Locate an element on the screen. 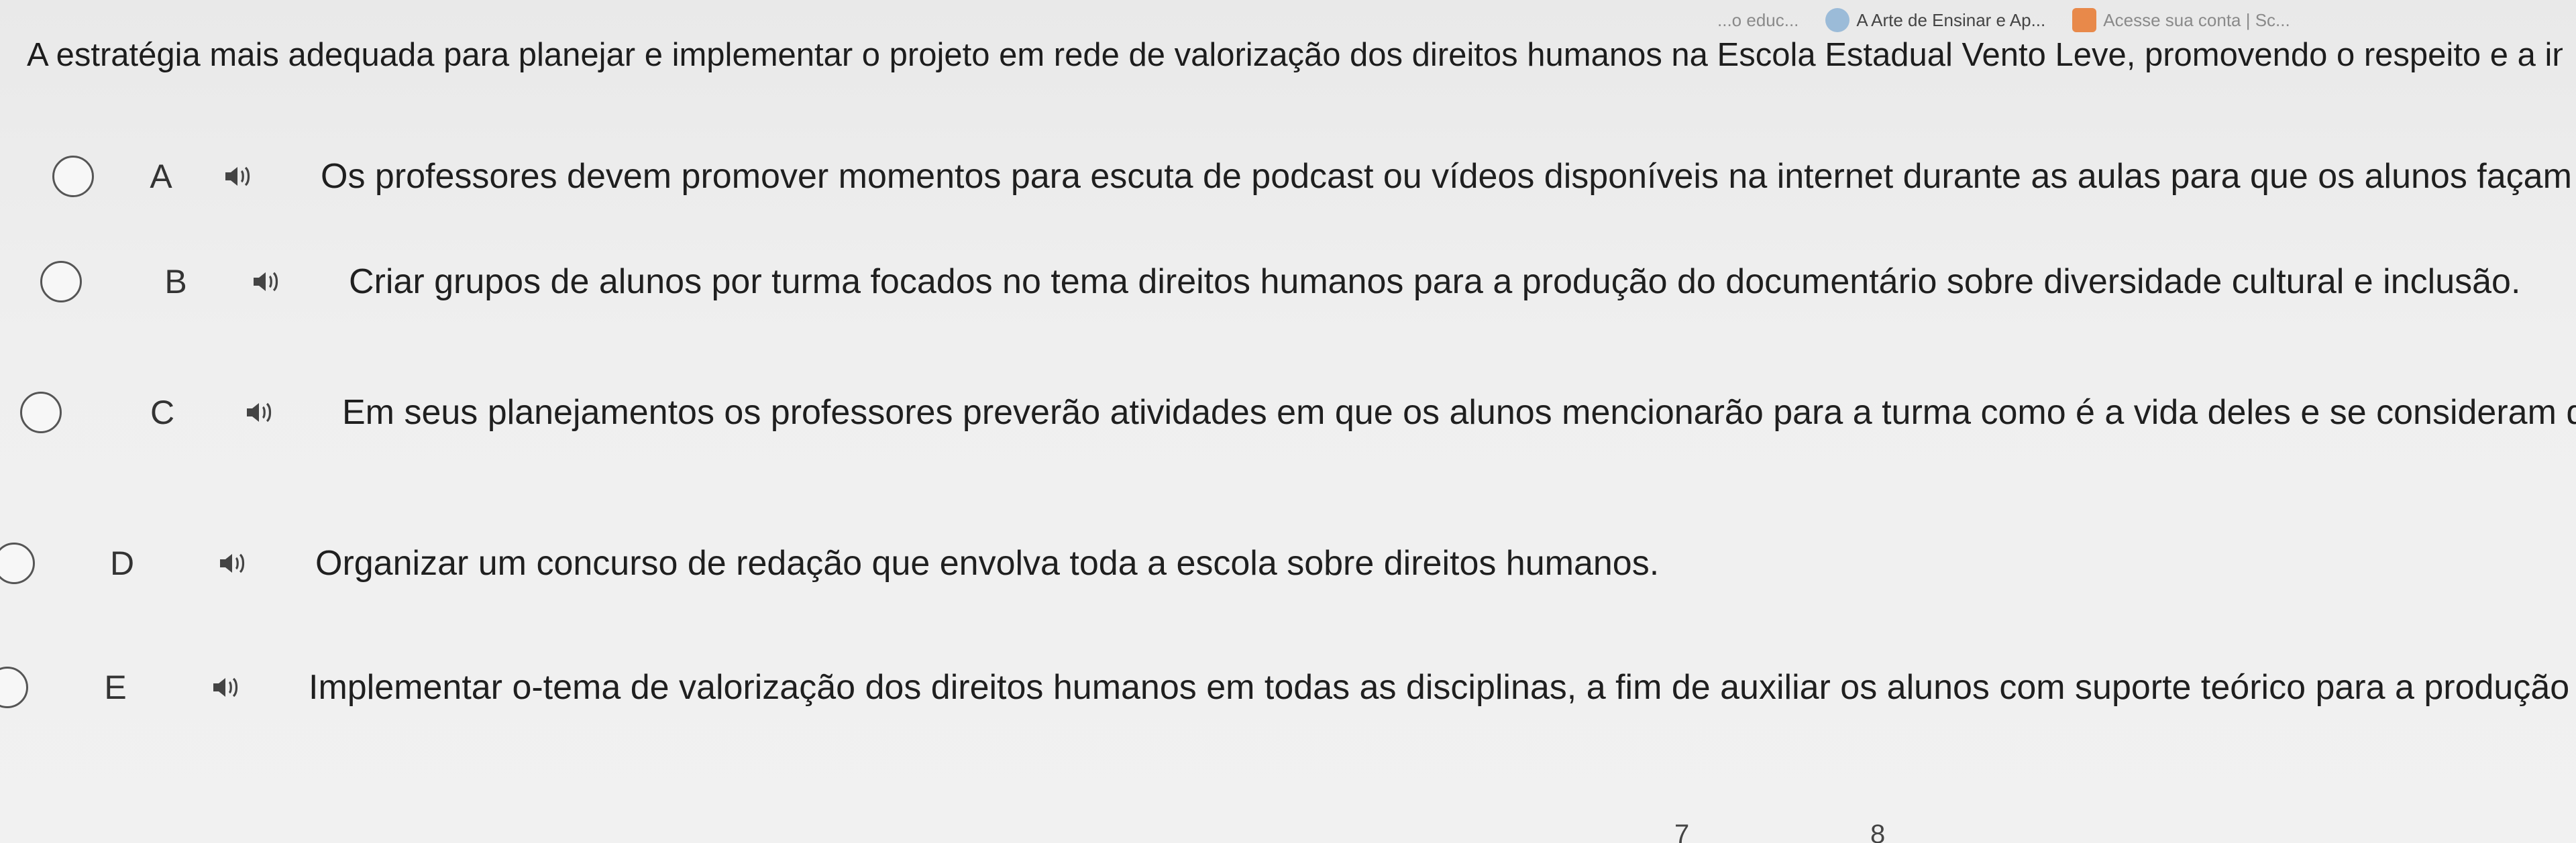  page-number: 8 is located at coordinates (1878, 832).